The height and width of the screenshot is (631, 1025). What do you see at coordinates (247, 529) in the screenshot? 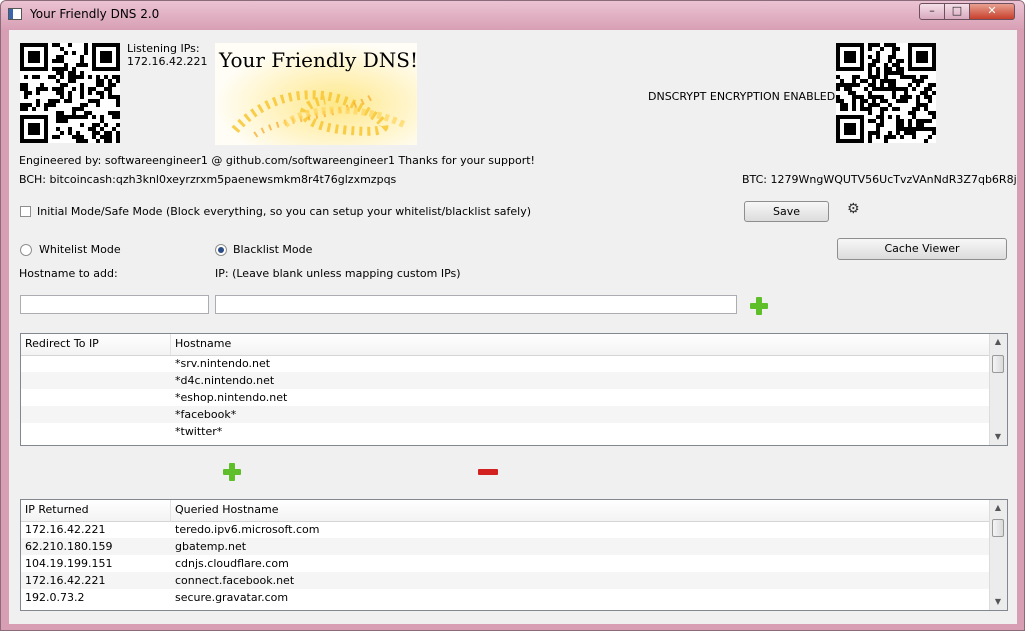
I see `cell-hostname: teredo.ipv6.microsoft.com` at bounding box center [247, 529].